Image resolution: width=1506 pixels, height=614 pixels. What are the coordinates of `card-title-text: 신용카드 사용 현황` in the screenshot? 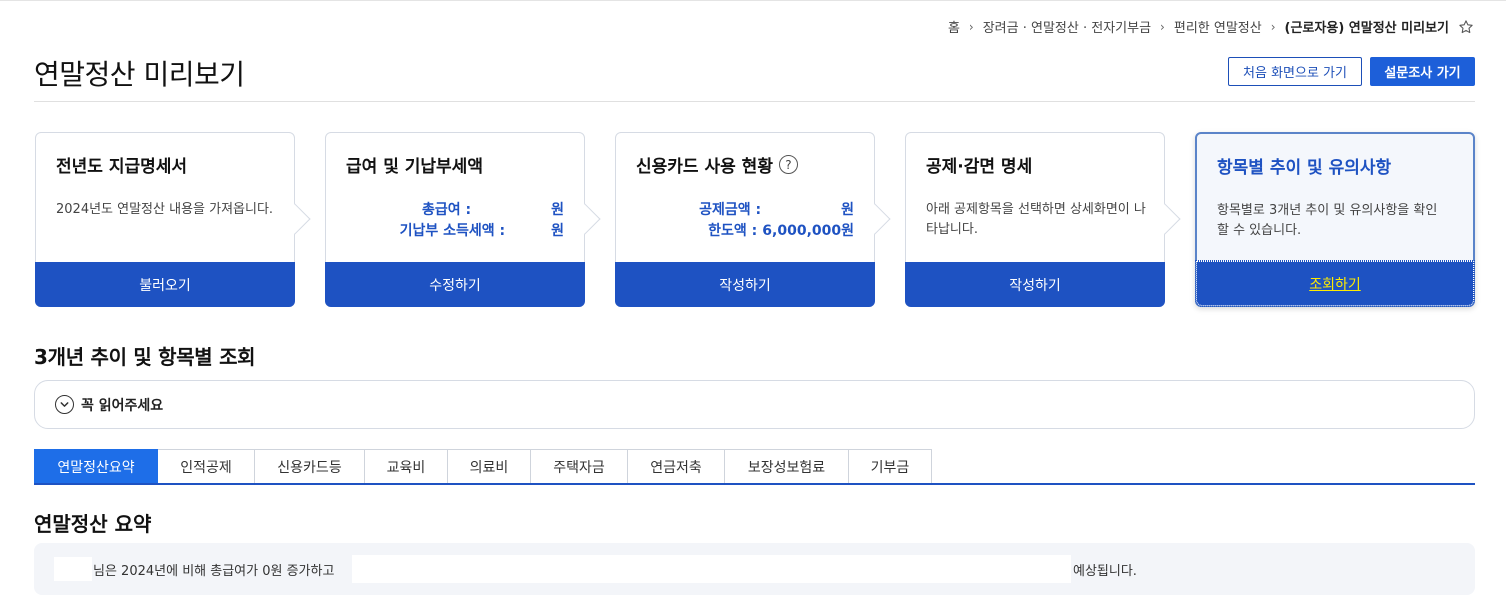 It's located at (704, 167).